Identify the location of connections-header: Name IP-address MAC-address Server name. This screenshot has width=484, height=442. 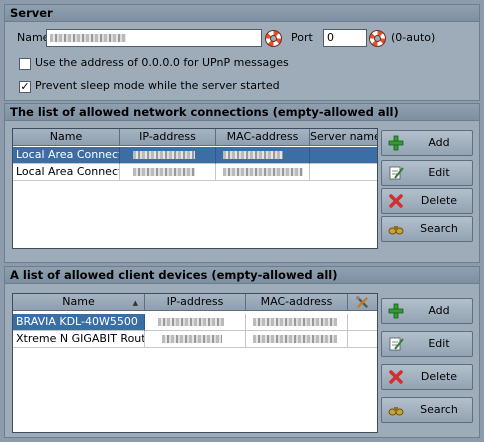
(195, 137).